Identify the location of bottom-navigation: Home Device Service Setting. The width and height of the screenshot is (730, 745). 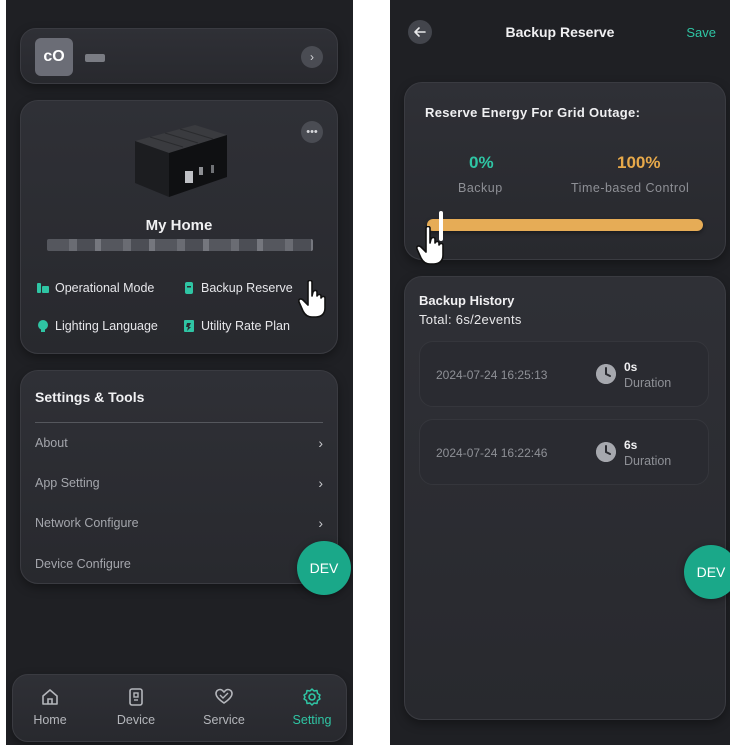
(179, 708).